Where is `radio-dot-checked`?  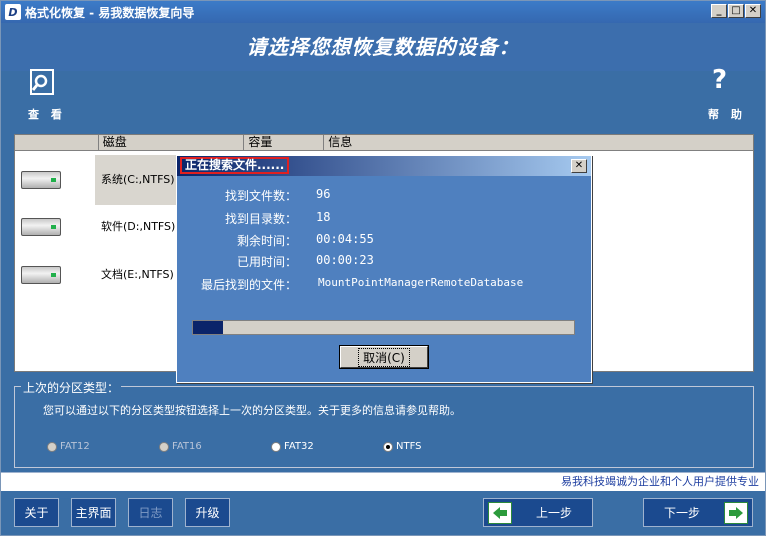
radio-dot-checked is located at coordinates (388, 446).